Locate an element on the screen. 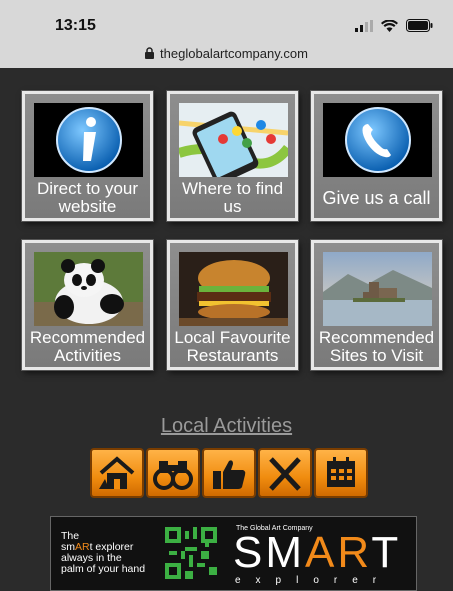  logo-part: SM is located at coordinates (269, 552).